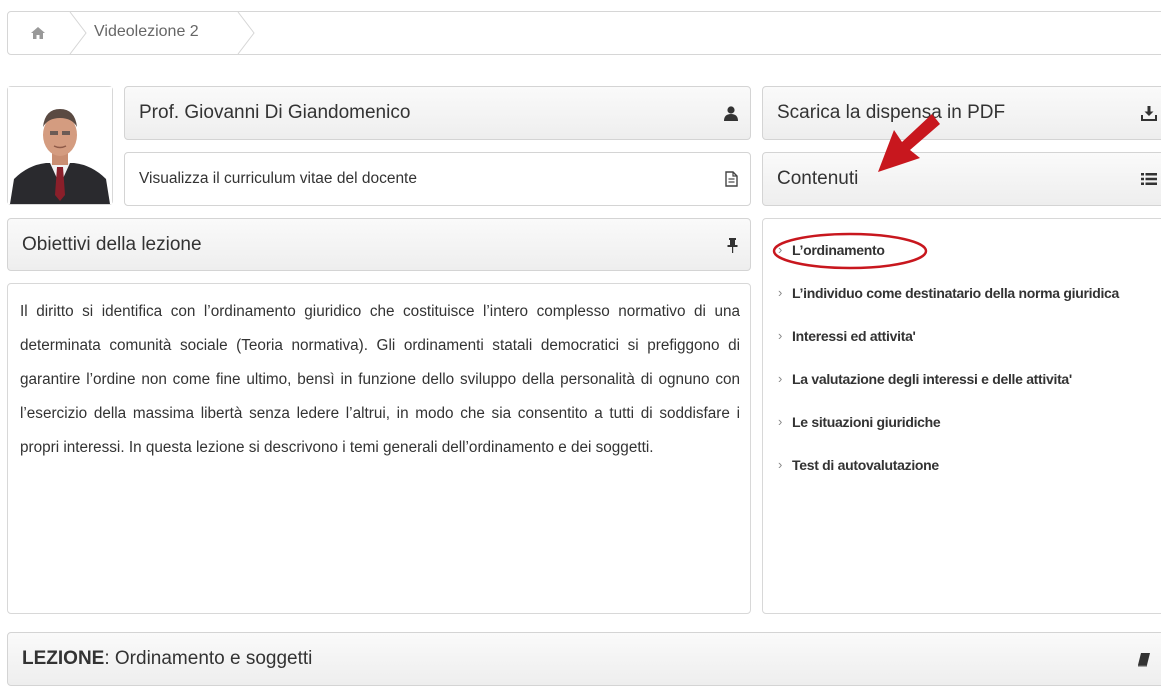  What do you see at coordinates (969, 335) in the screenshot?
I see `contents-item: › Interessi ed attivita'` at bounding box center [969, 335].